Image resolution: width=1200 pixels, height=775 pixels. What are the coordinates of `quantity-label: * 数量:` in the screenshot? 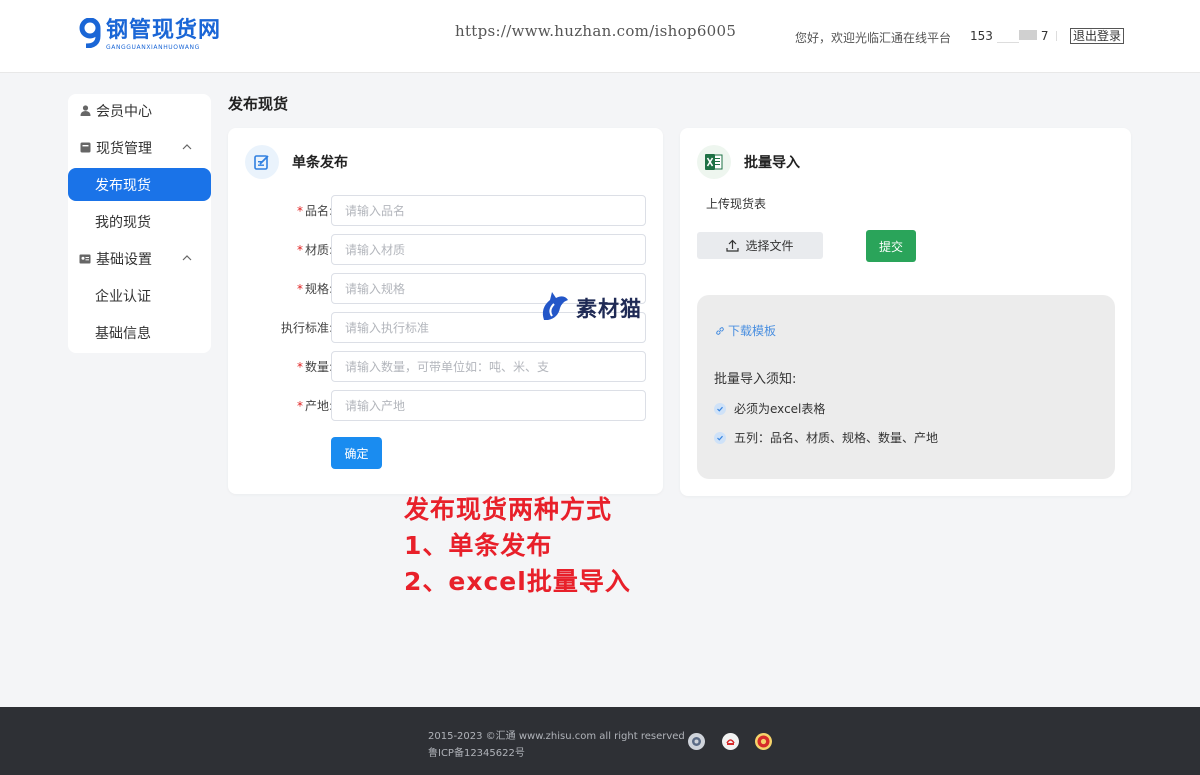 It's located at (314, 367).